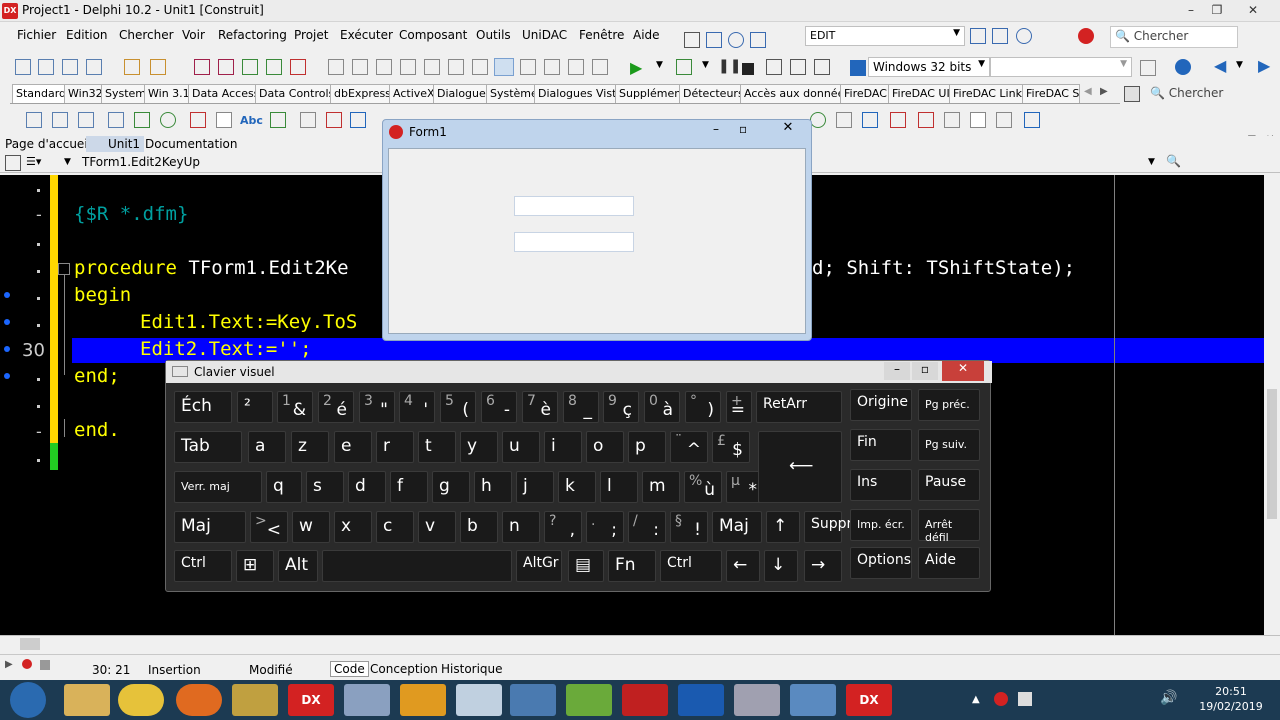  I want to click on fold-icon, so click(64, 269).